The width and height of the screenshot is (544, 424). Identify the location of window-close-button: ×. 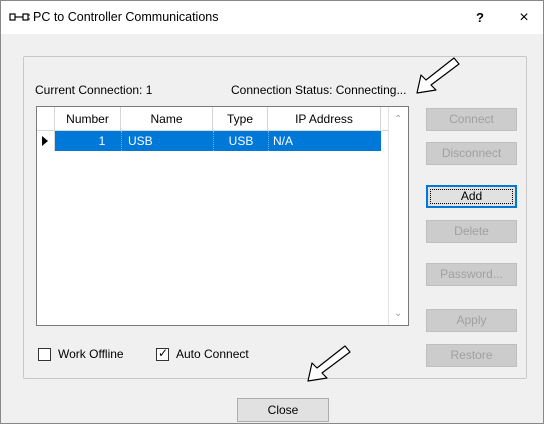
(524, 17).